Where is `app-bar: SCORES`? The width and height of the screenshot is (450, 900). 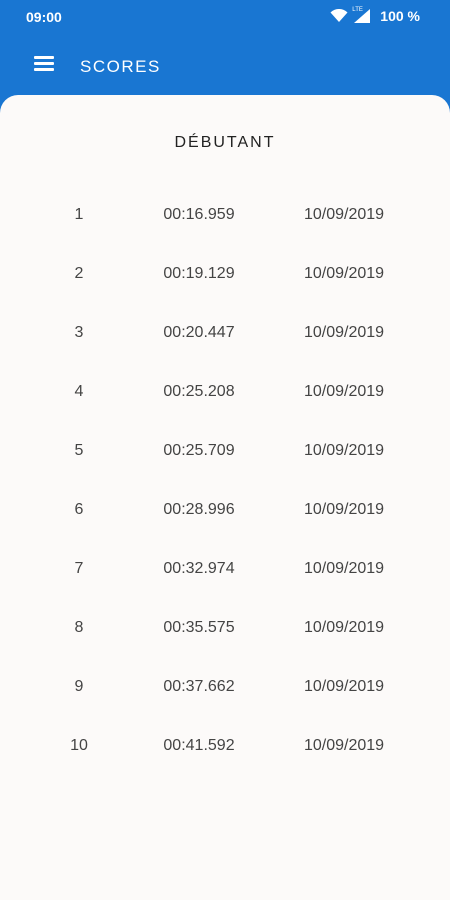 app-bar: SCORES is located at coordinates (225, 66).